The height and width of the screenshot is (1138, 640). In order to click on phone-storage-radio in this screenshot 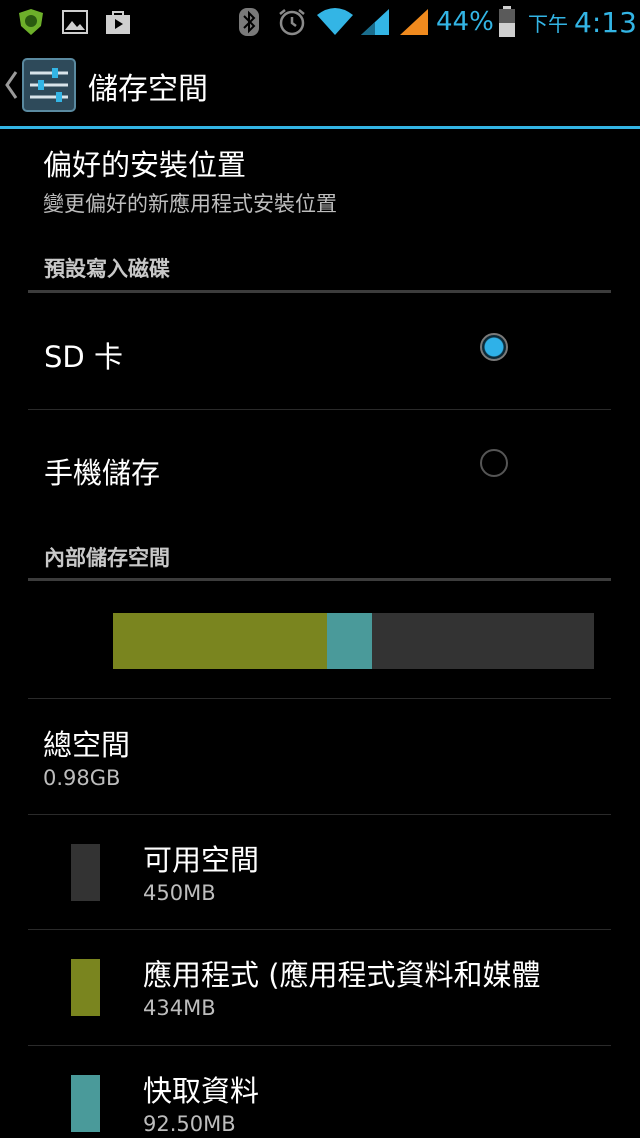, I will do `click(494, 463)`.